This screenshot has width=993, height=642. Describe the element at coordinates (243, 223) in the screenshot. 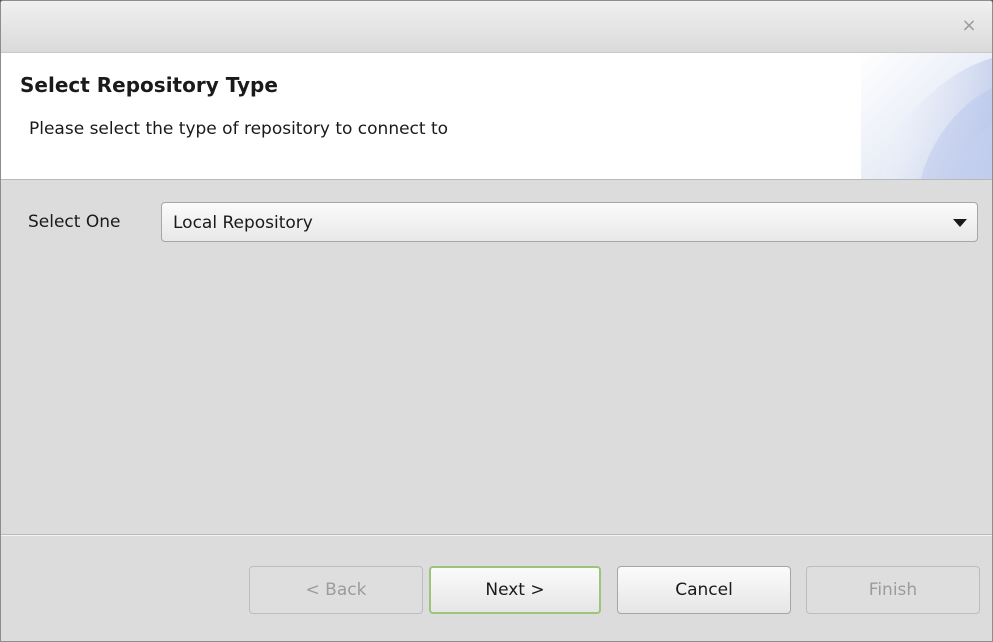

I see `repository-type-value: Local Repository` at that location.